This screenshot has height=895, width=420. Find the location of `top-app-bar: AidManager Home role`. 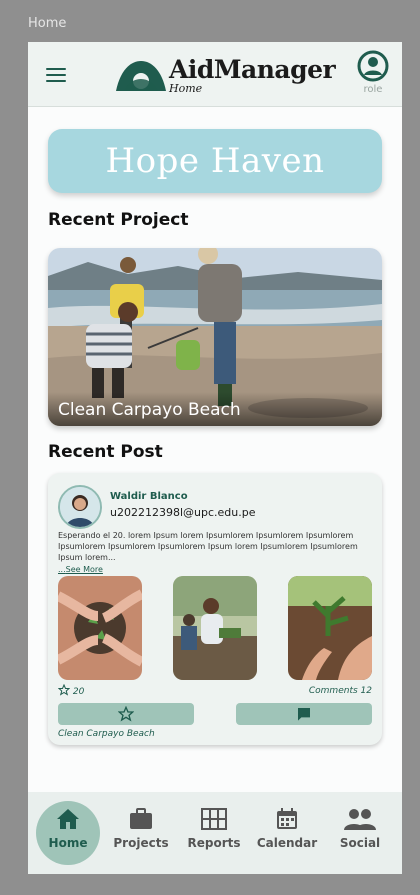

top-app-bar: AidManager Home role is located at coordinates (215, 74).